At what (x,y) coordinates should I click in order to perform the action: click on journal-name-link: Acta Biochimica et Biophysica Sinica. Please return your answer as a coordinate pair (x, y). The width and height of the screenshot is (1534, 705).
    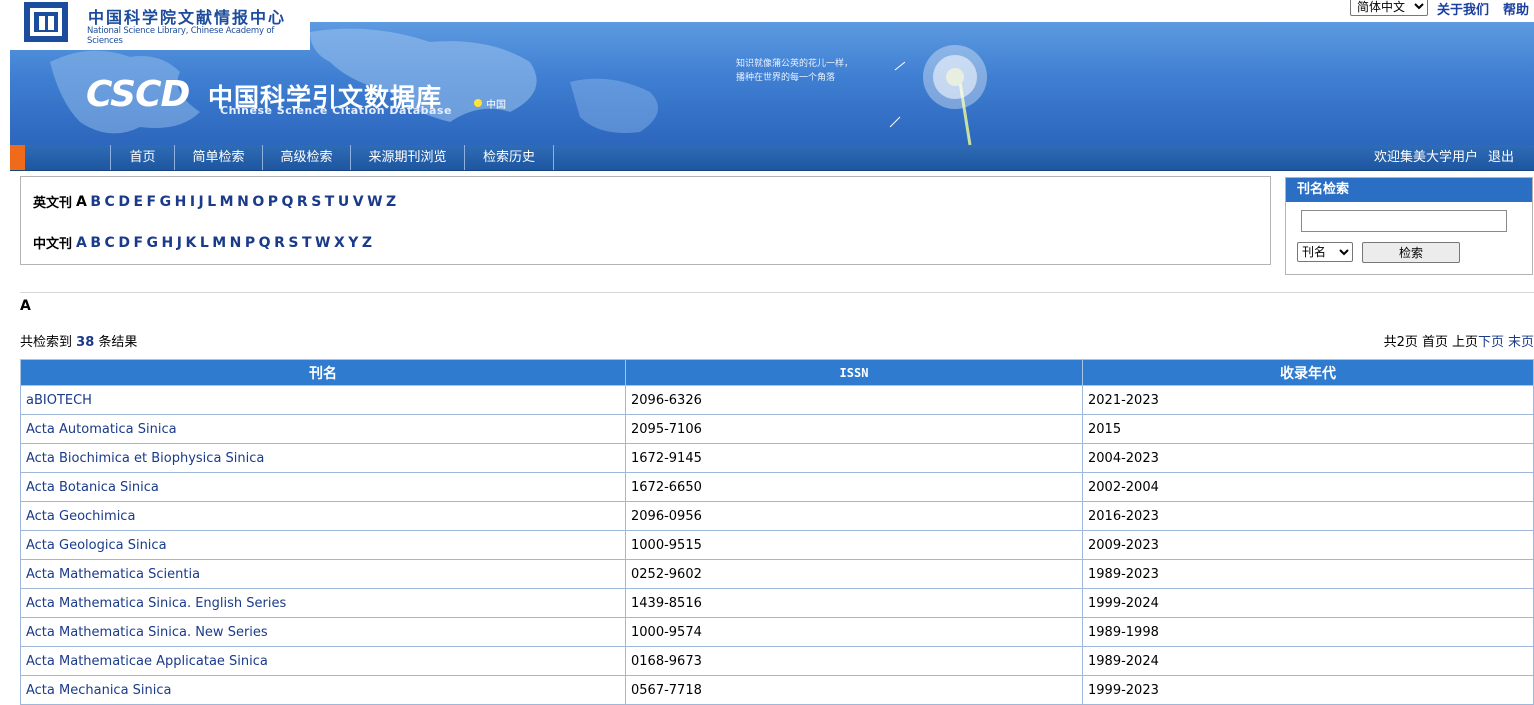
    Looking at the image, I should click on (323, 458).